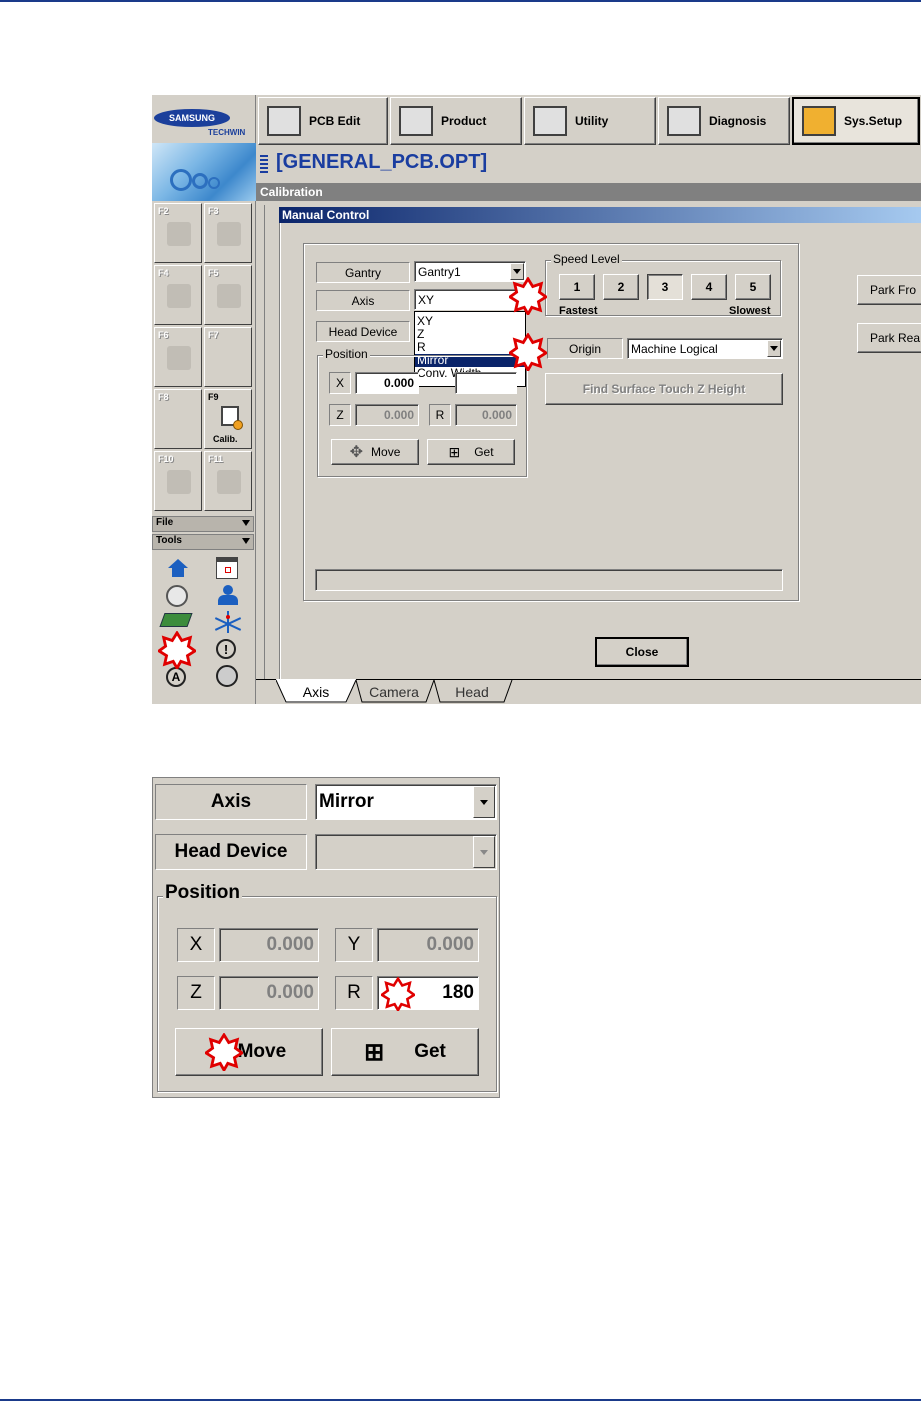  What do you see at coordinates (178, 419) in the screenshot?
I see `f8-key: F8` at bounding box center [178, 419].